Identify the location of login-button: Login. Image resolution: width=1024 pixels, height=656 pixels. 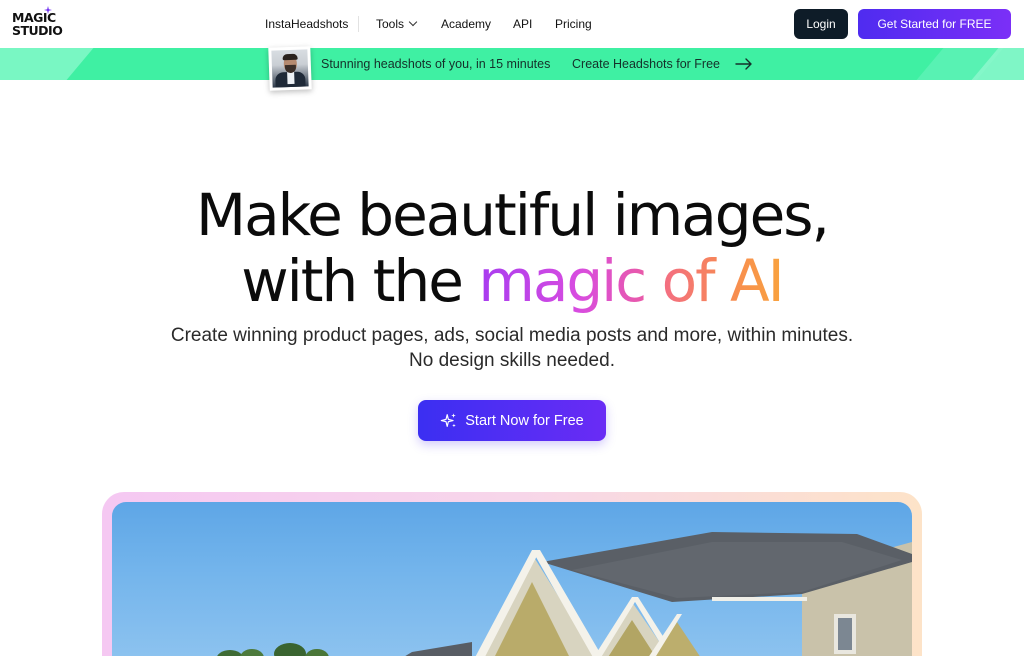
(821, 24).